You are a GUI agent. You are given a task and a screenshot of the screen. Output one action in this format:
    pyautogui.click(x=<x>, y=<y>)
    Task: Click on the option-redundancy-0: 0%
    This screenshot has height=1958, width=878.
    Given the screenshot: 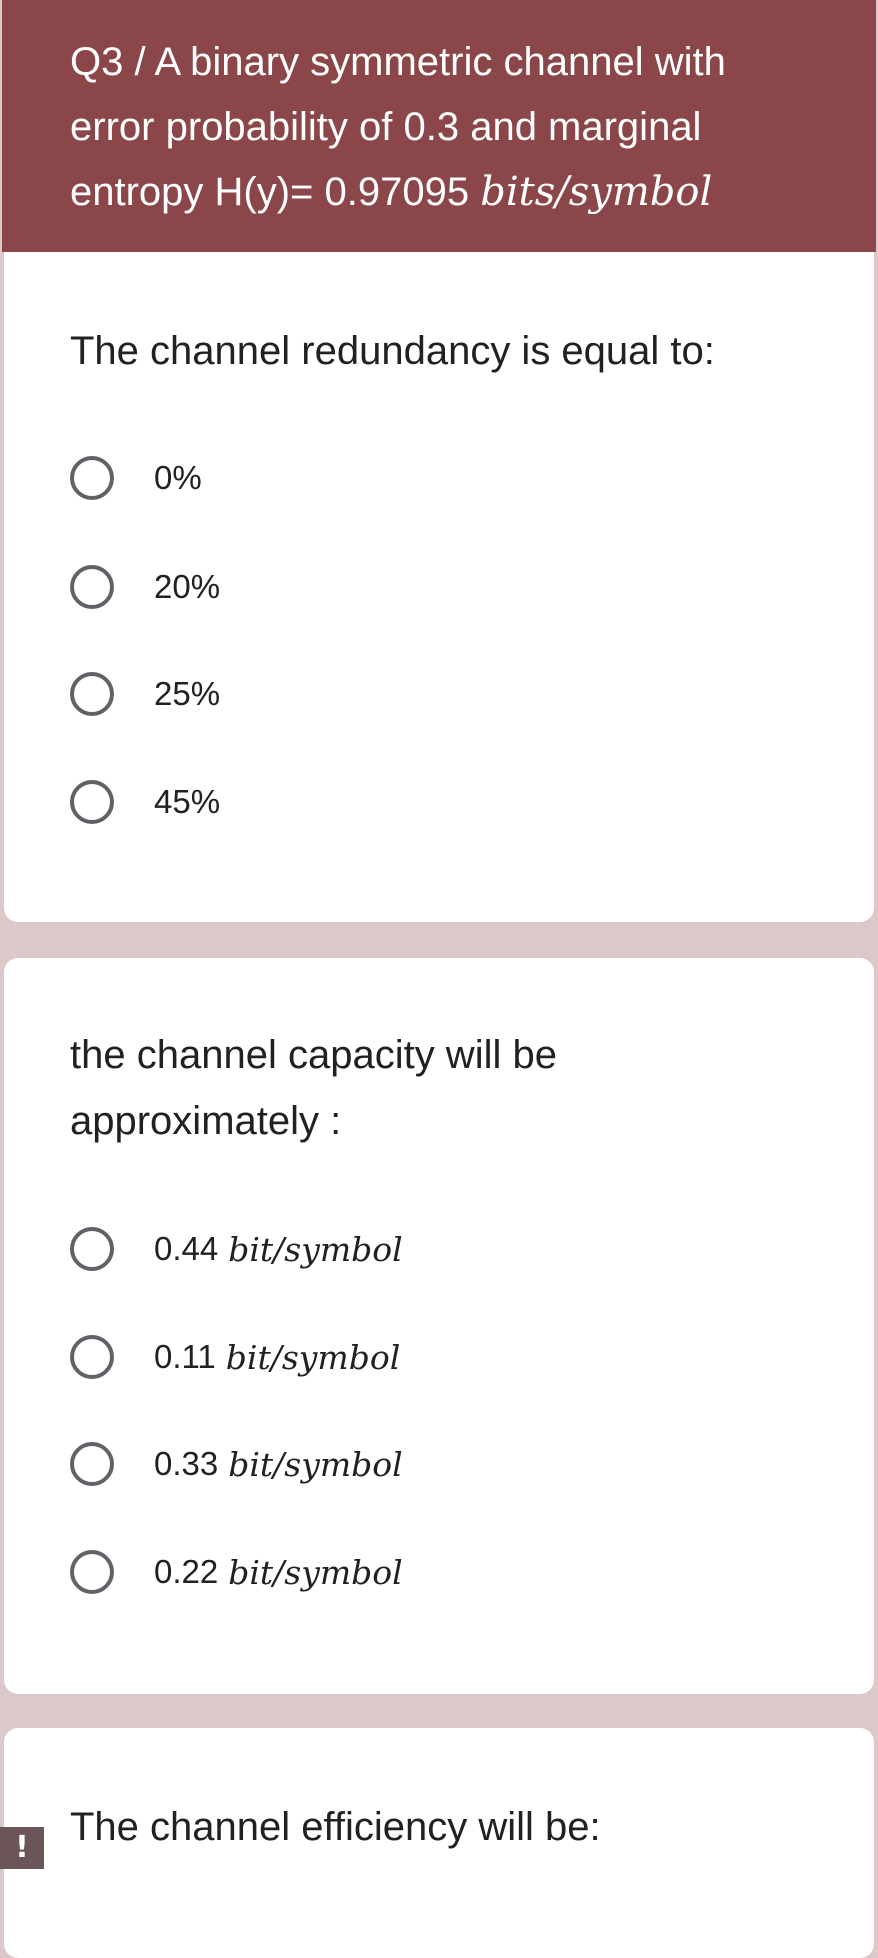 What is the action you would take?
    pyautogui.click(x=136, y=478)
    